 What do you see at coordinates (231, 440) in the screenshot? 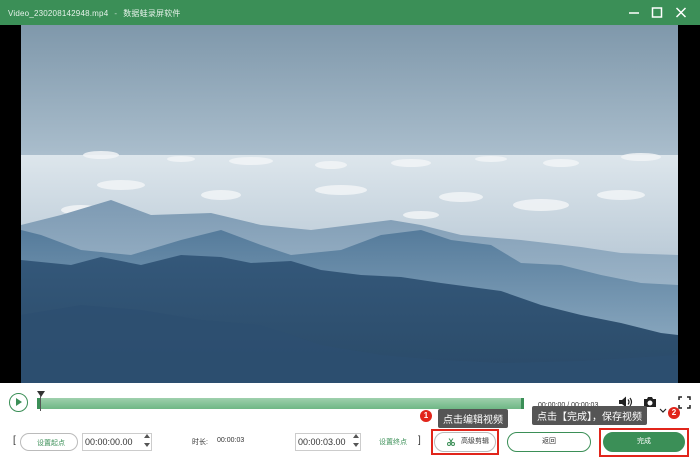
I see `duration-value: 00:00:03` at bounding box center [231, 440].